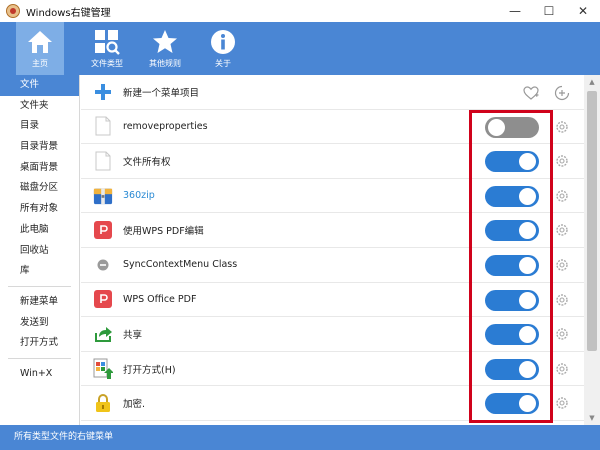  What do you see at coordinates (39, 126) in the screenshot?
I see `sidebar-item-directory: 目录` at bounding box center [39, 126].